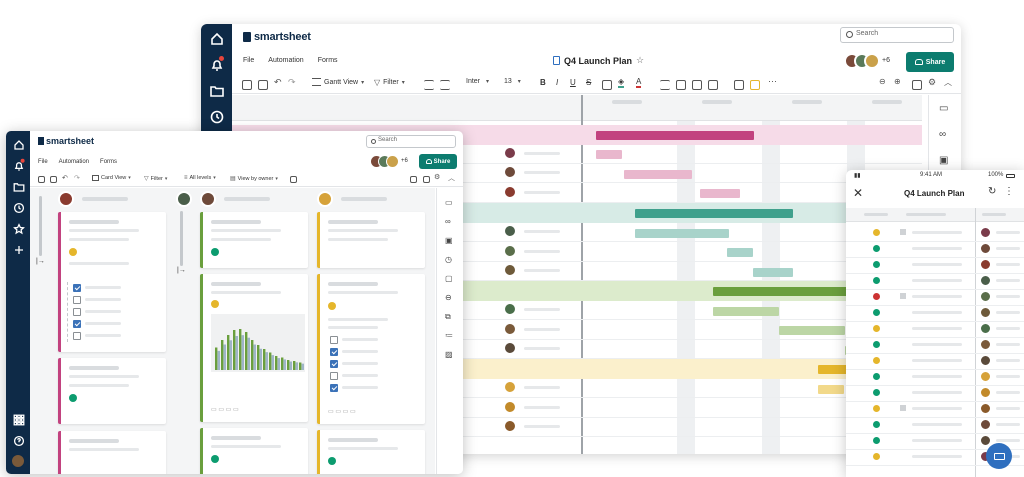 The height and width of the screenshot is (477, 1024). I want to click on wrap-text-icon, so click(607, 85).